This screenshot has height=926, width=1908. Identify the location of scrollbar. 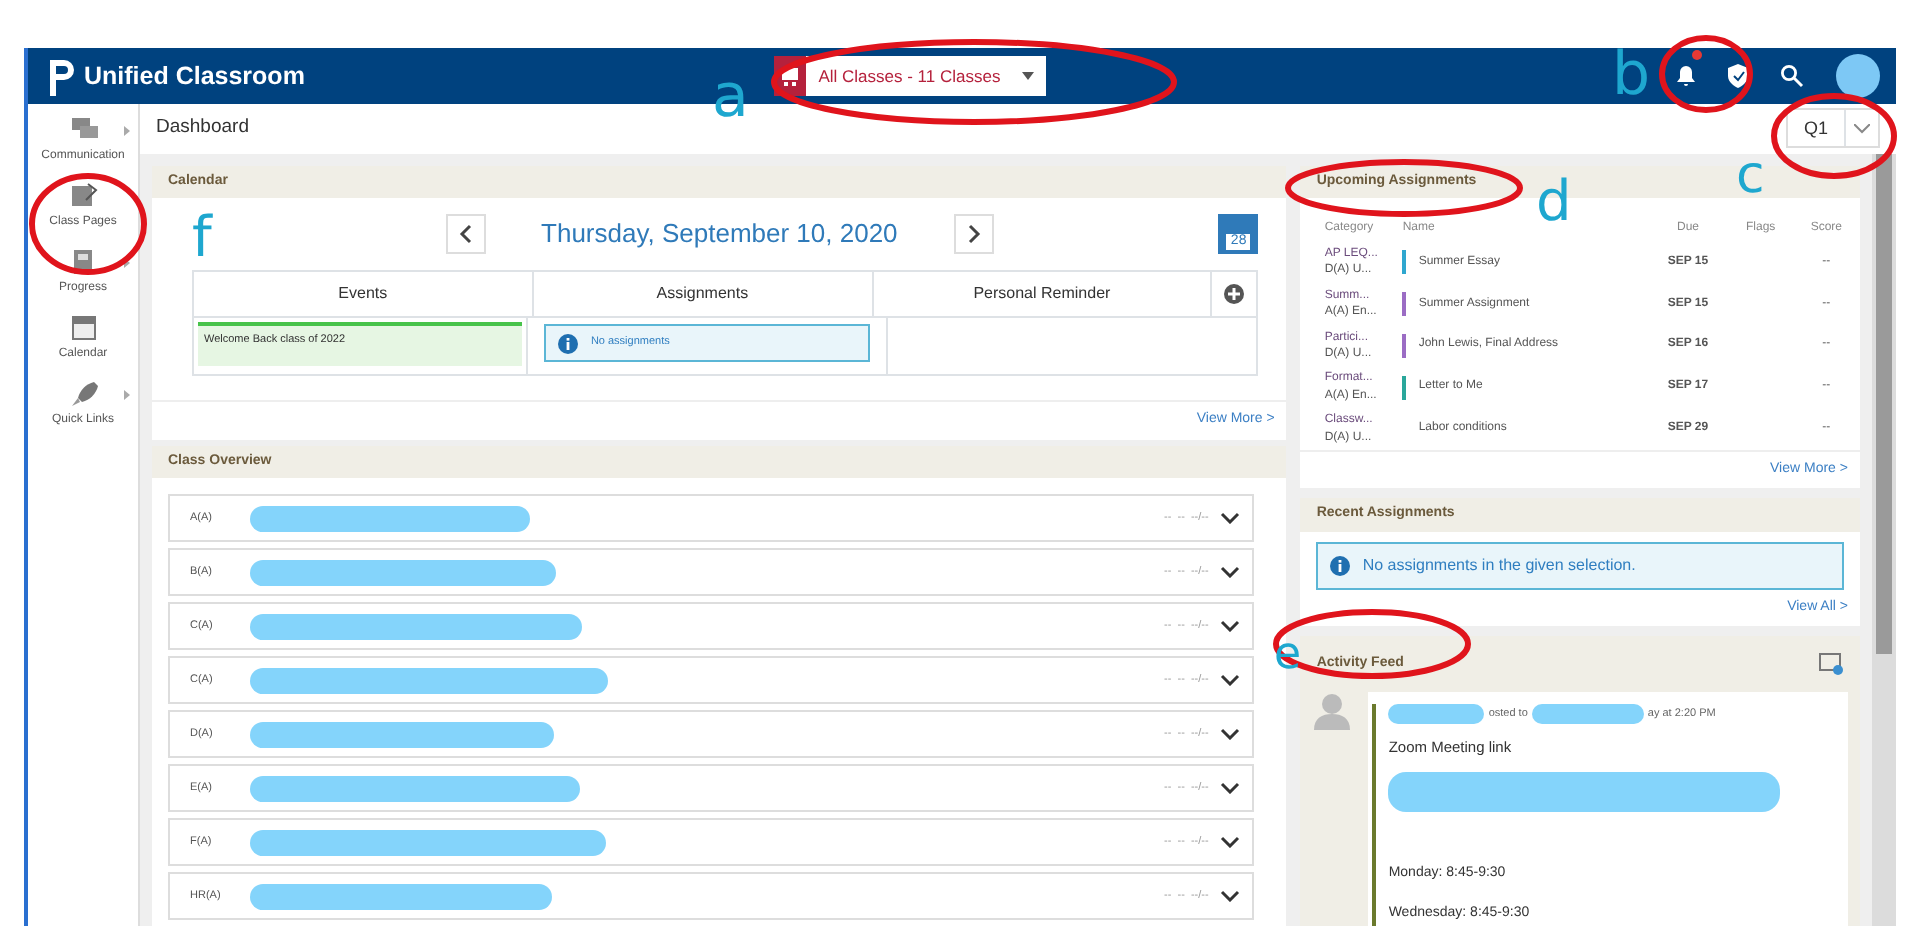
(1884, 539).